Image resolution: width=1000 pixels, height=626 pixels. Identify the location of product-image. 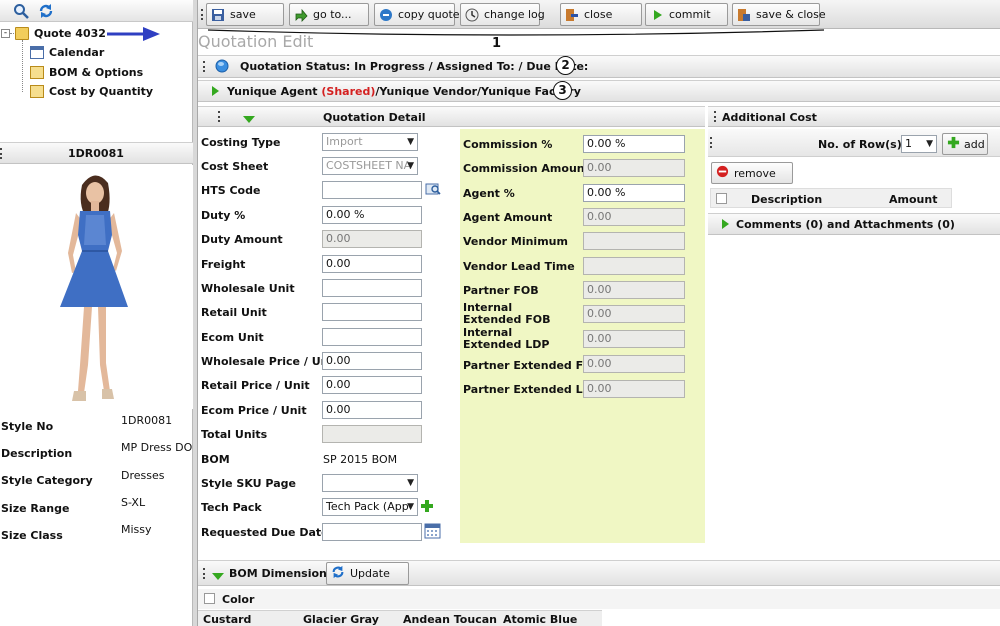
(96, 287).